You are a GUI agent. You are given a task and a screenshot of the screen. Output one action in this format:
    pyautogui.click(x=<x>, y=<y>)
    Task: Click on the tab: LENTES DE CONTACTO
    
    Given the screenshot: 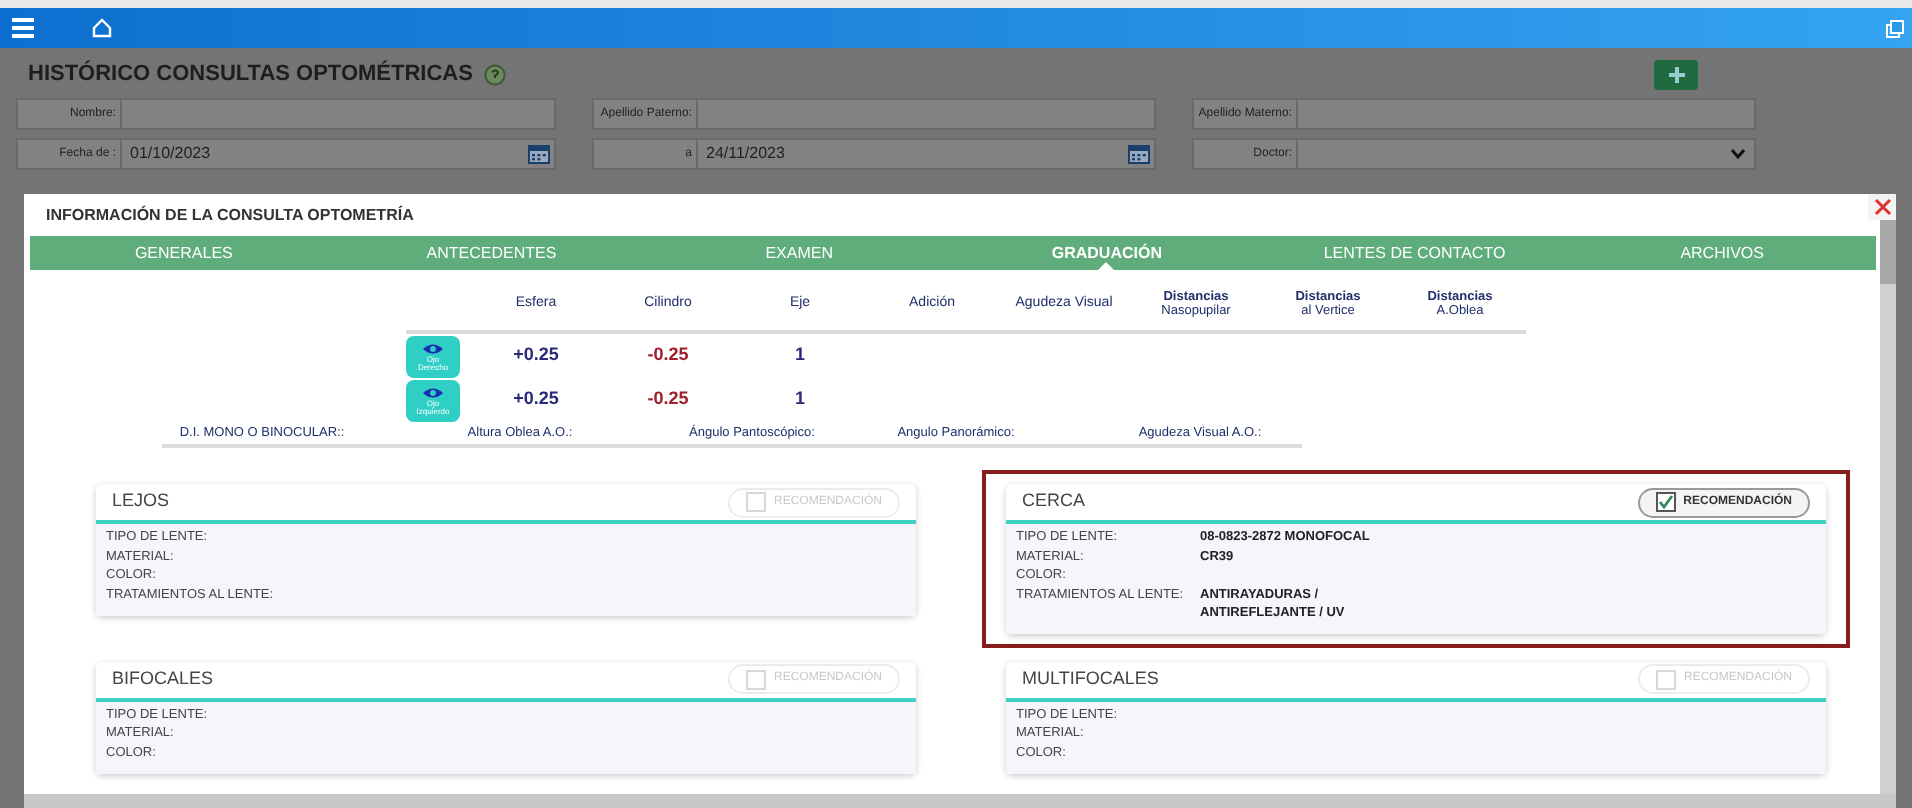 What is the action you would take?
    pyautogui.click(x=1414, y=253)
    